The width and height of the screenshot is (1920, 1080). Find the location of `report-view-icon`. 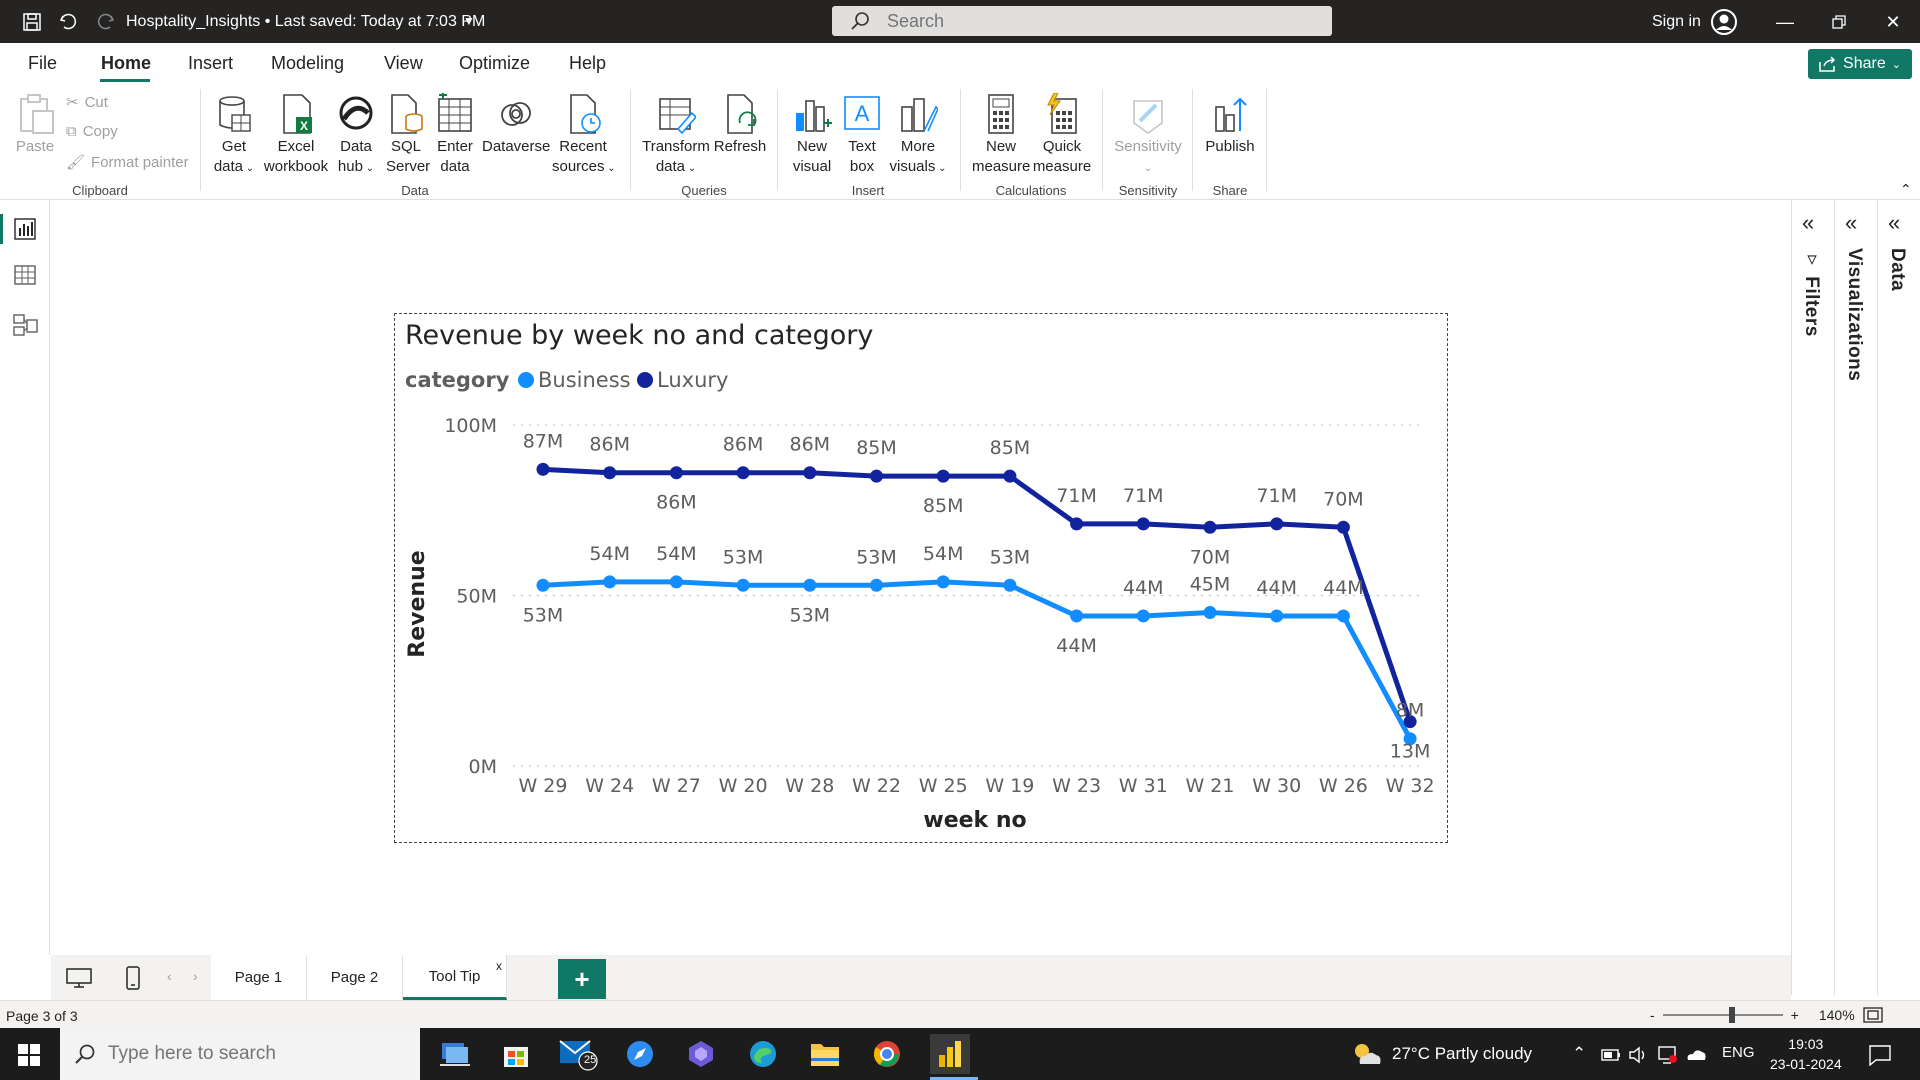

report-view-icon is located at coordinates (25, 229).